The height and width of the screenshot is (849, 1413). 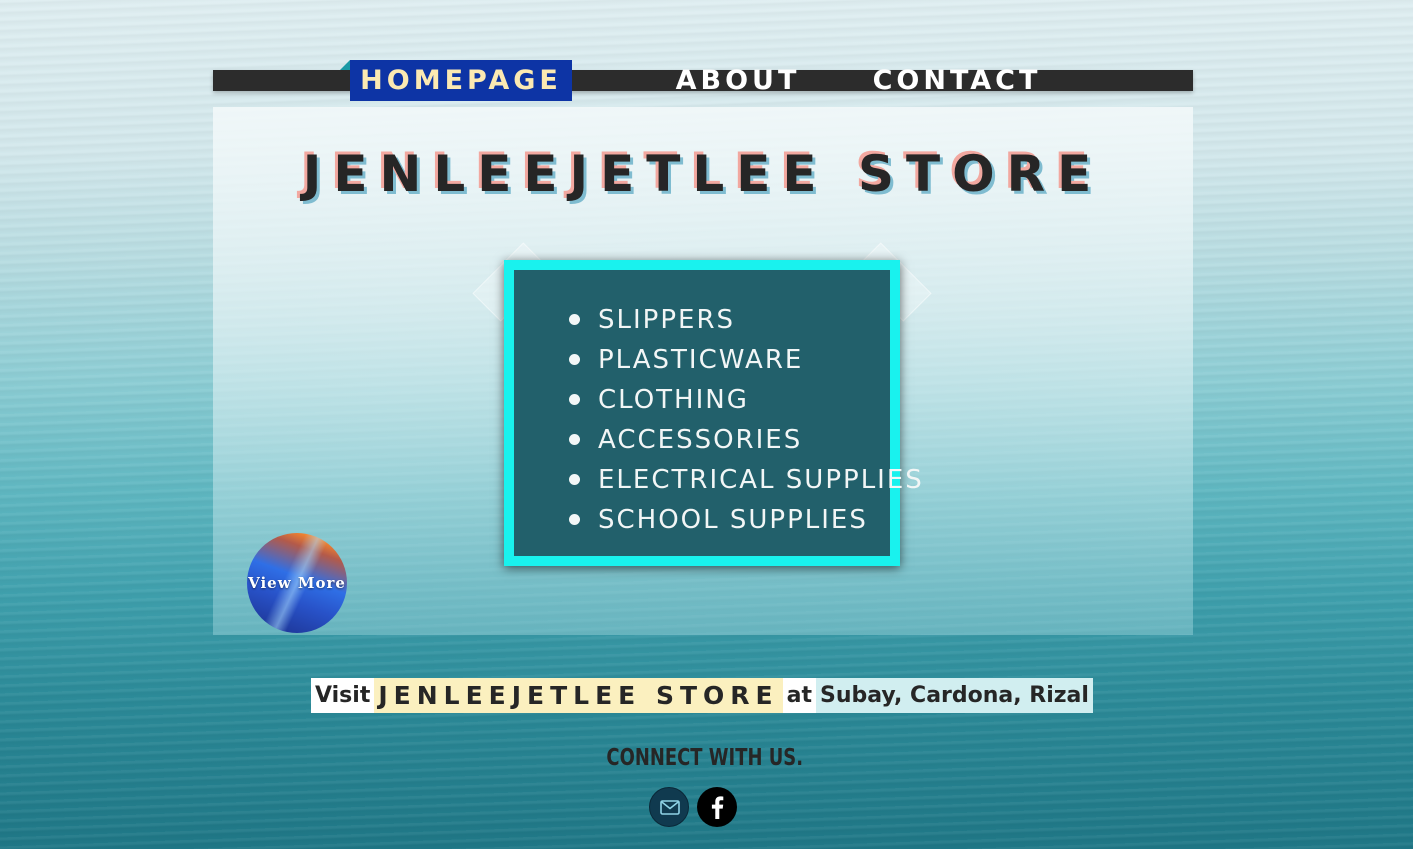 I want to click on list-item: SLIPPERS, so click(x=746, y=320).